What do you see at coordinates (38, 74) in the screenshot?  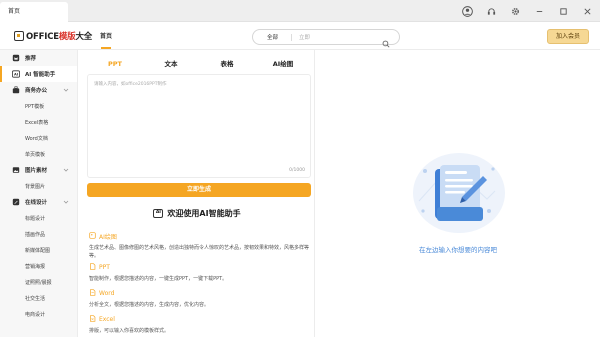 I see `sidebar-item-ai-assistant: AI AI 智能助手` at bounding box center [38, 74].